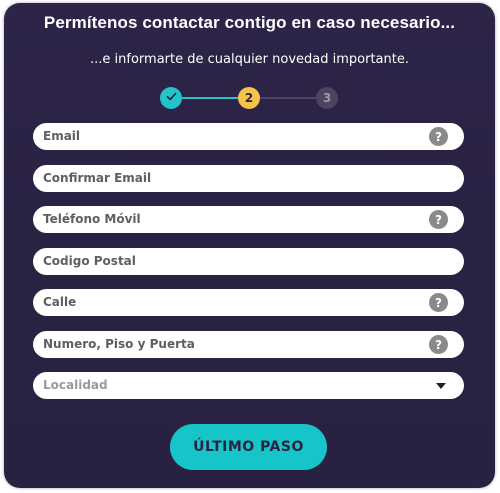  What do you see at coordinates (89, 261) in the screenshot?
I see `postal-code-placeholder: Codigo Postal` at bounding box center [89, 261].